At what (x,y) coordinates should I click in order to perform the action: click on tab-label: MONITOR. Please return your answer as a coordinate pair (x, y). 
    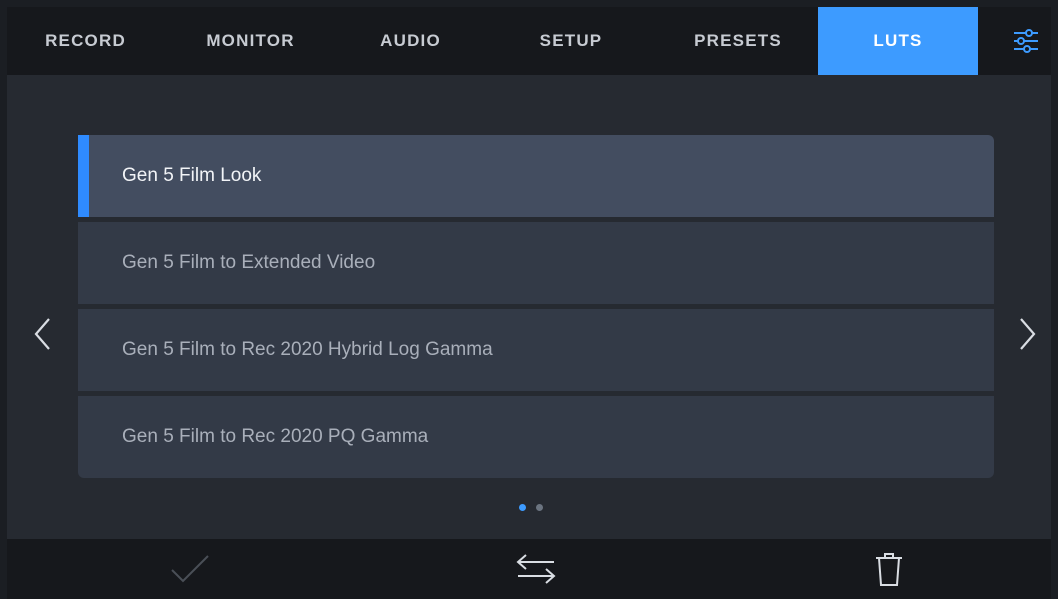
    Looking at the image, I should click on (250, 40).